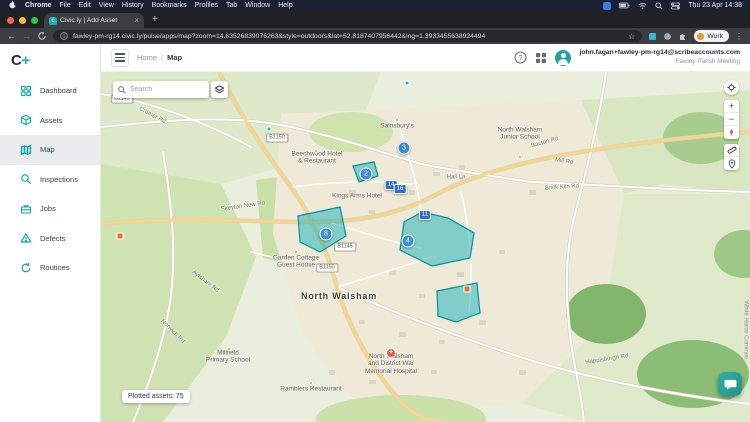 Image resolution: width=750 pixels, height=422 pixels. I want to click on map-label: Norwich Rd, so click(172, 331).